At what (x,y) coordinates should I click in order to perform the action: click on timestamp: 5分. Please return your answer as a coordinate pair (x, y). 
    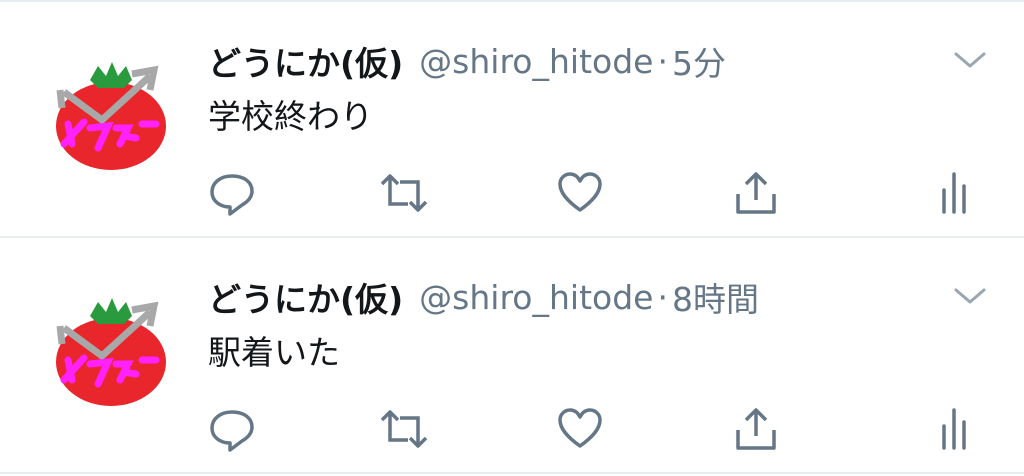
    Looking at the image, I should click on (699, 61).